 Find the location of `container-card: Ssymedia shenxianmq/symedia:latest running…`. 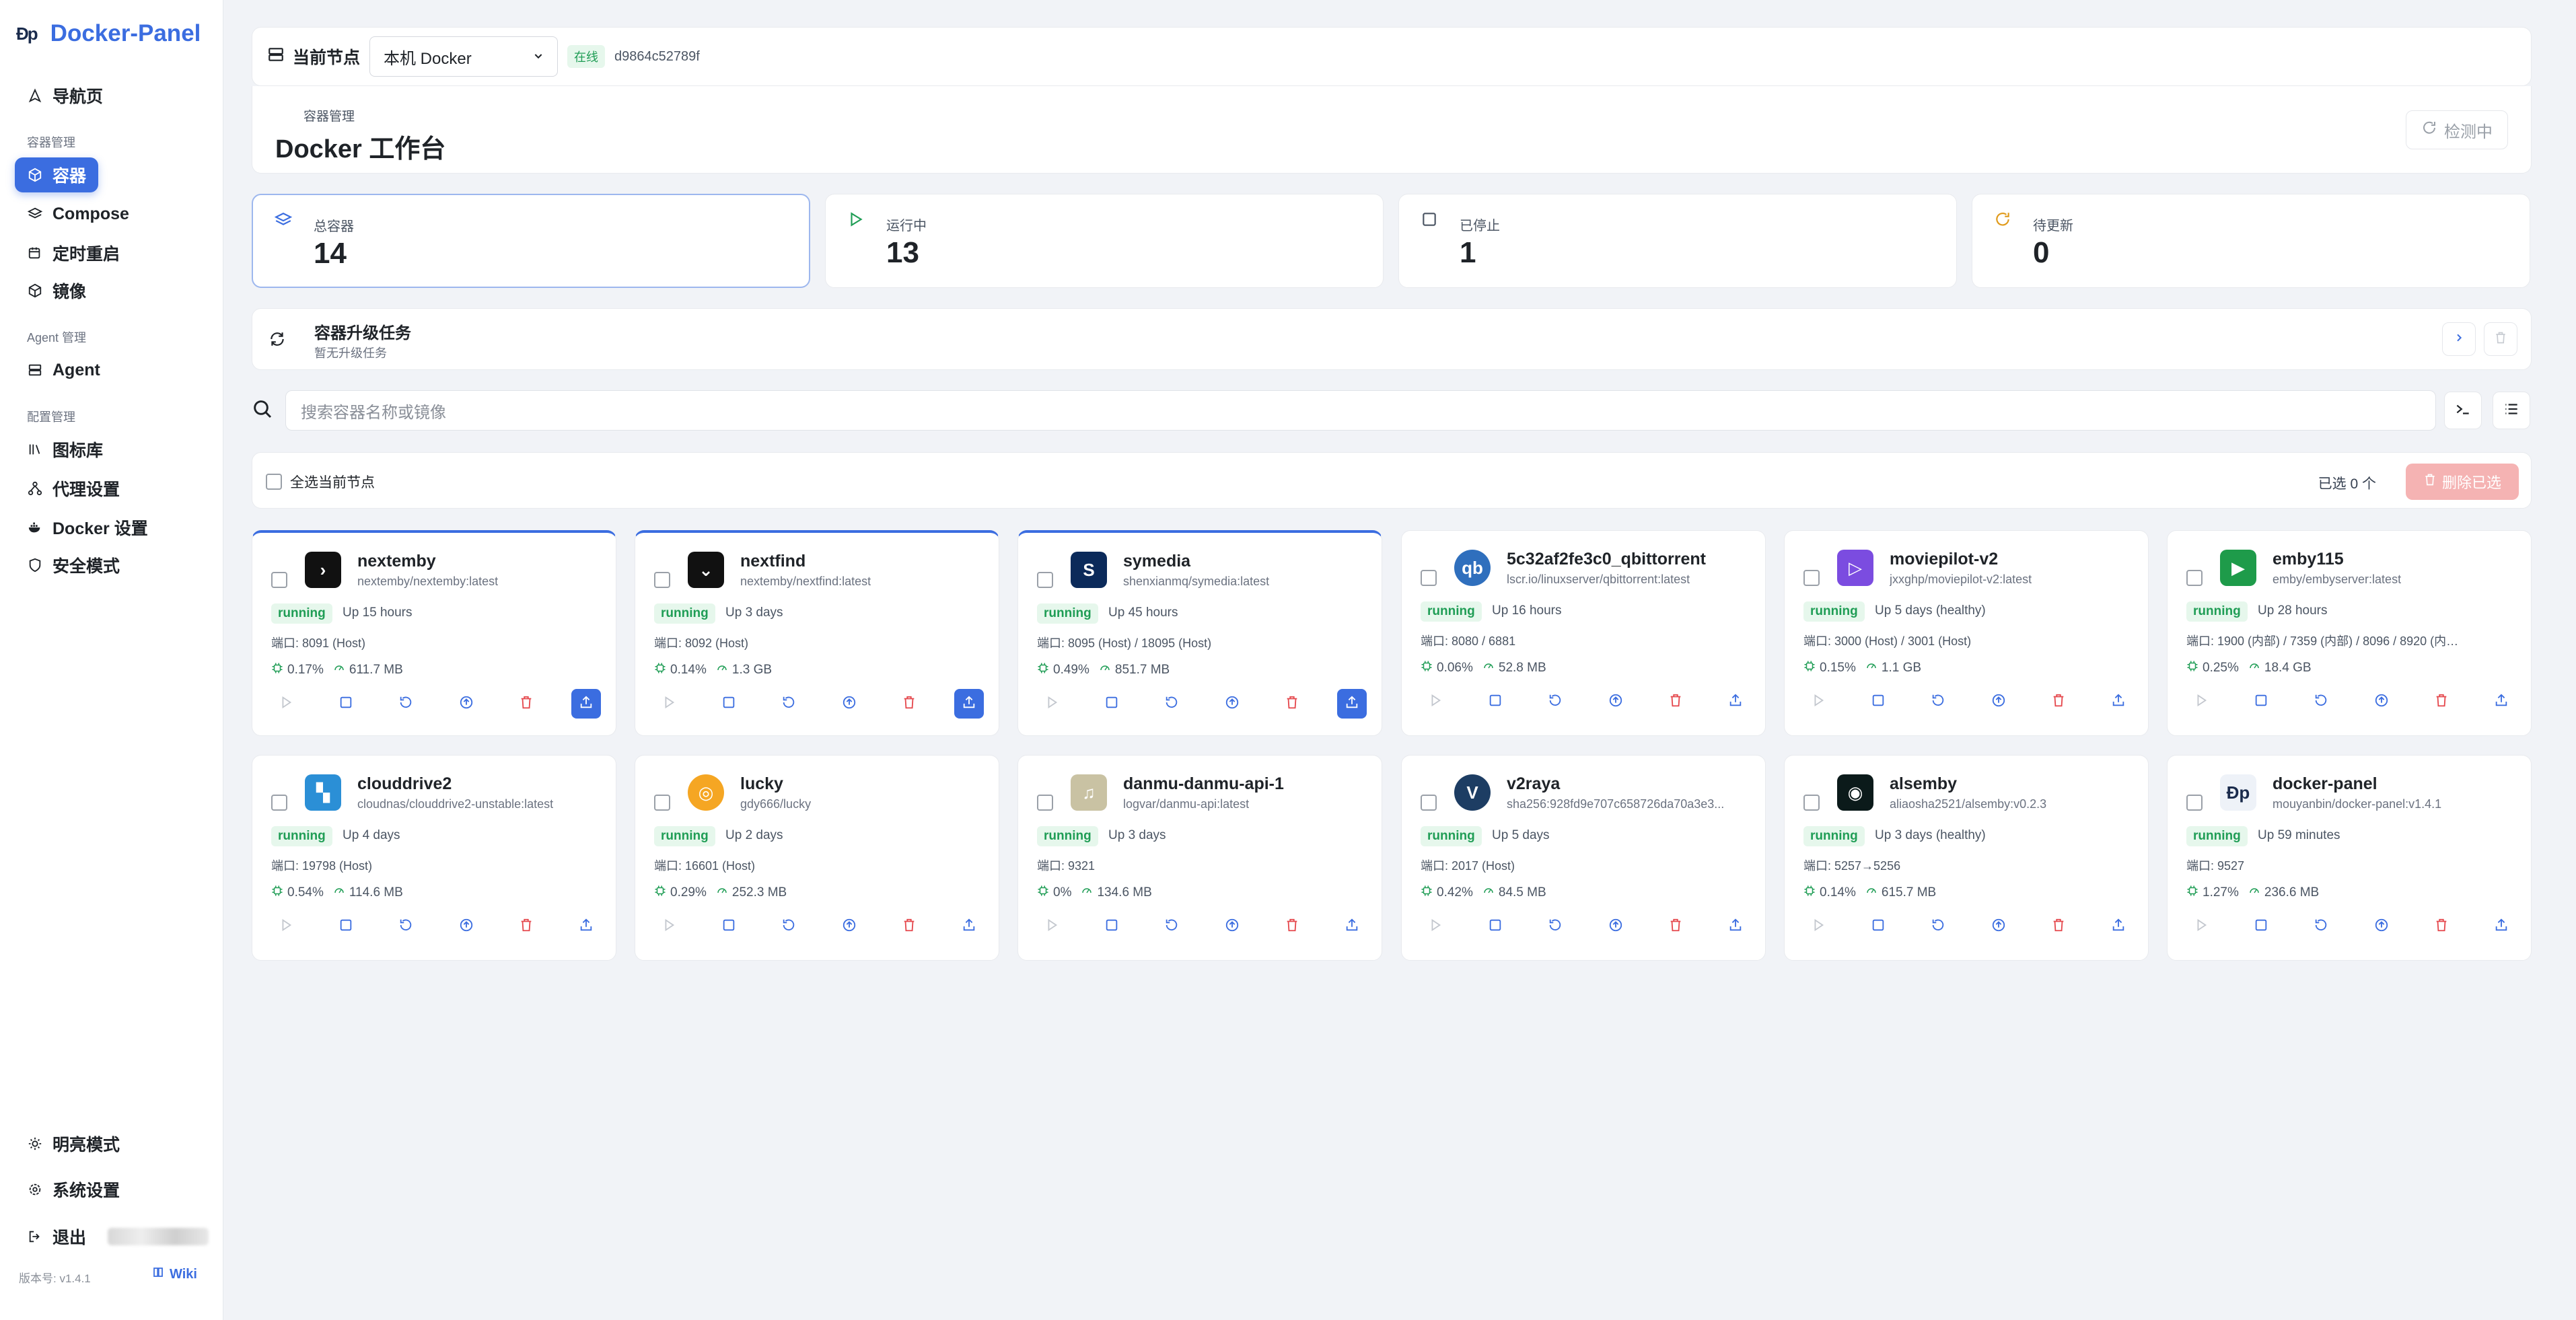

container-card: Ssymedia shenxianmq/symedia:latest running… is located at coordinates (1199, 633).